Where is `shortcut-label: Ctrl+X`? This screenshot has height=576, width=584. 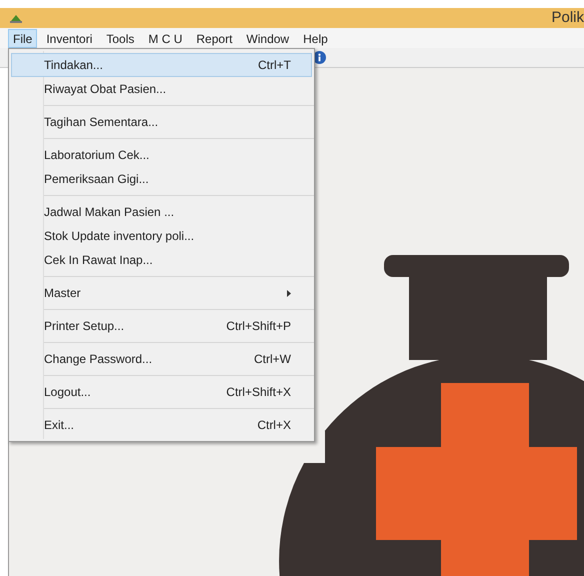 shortcut-label: Ctrl+X is located at coordinates (274, 425).